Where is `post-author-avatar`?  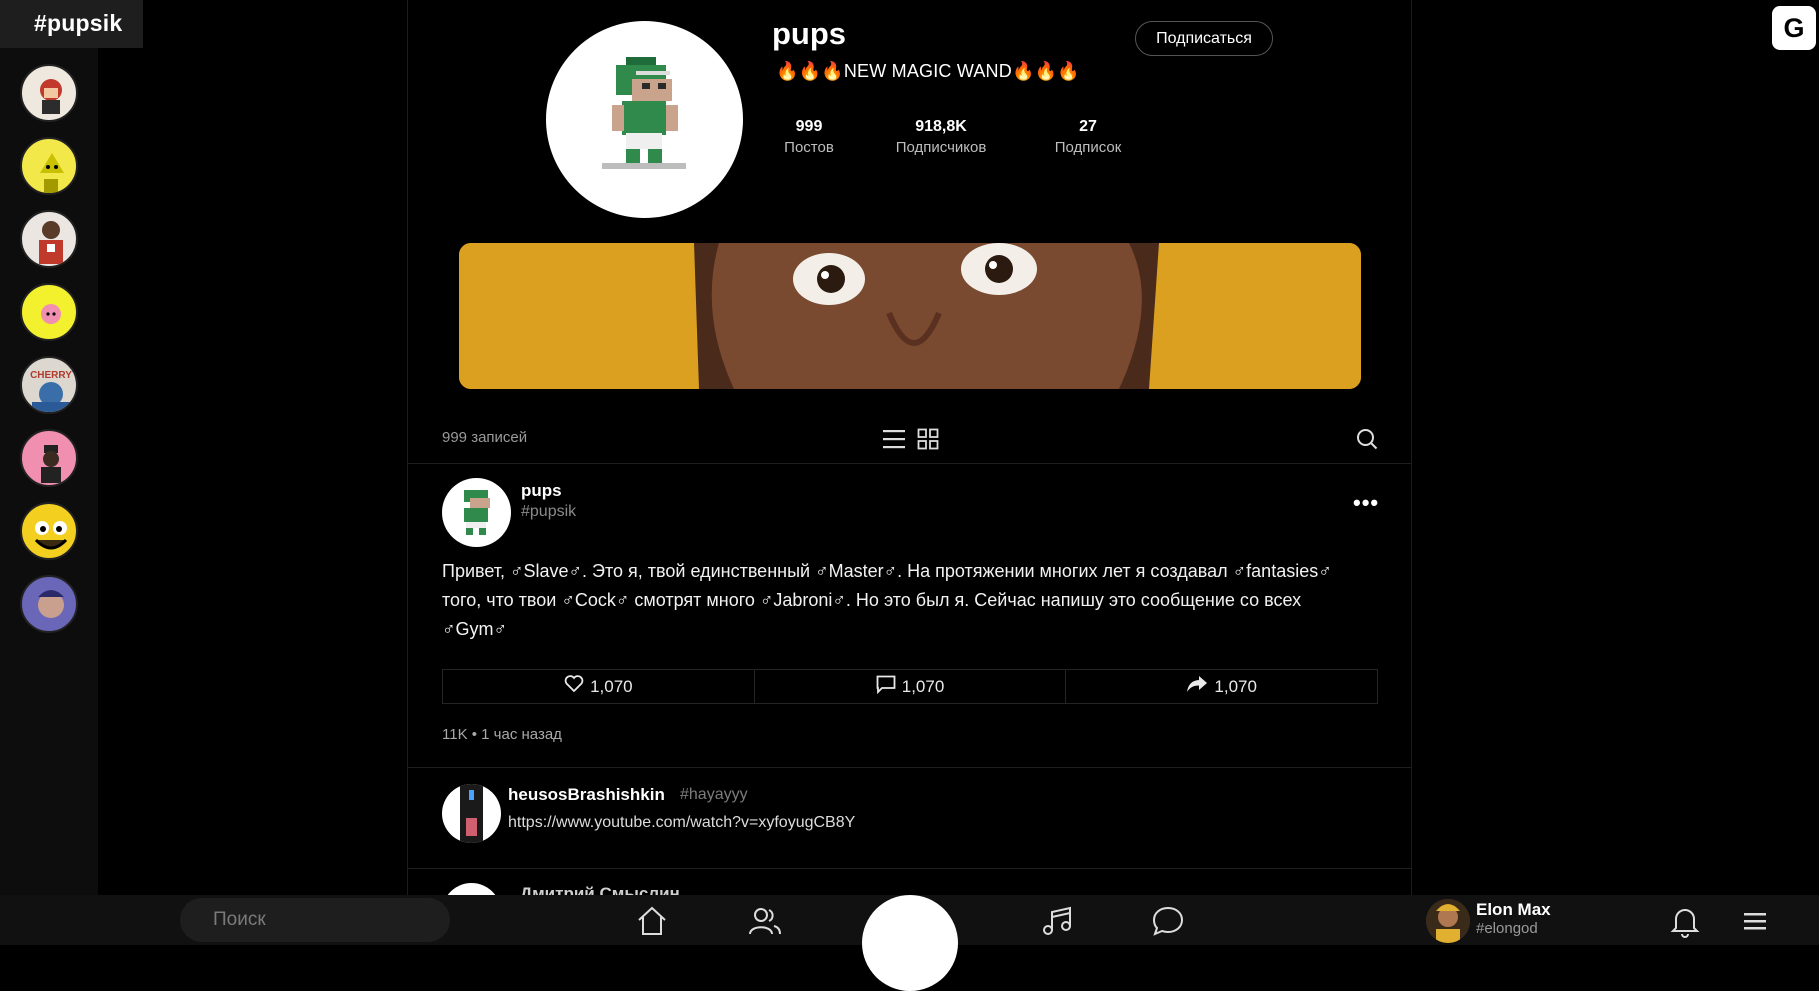
post-author-avatar is located at coordinates (476, 512).